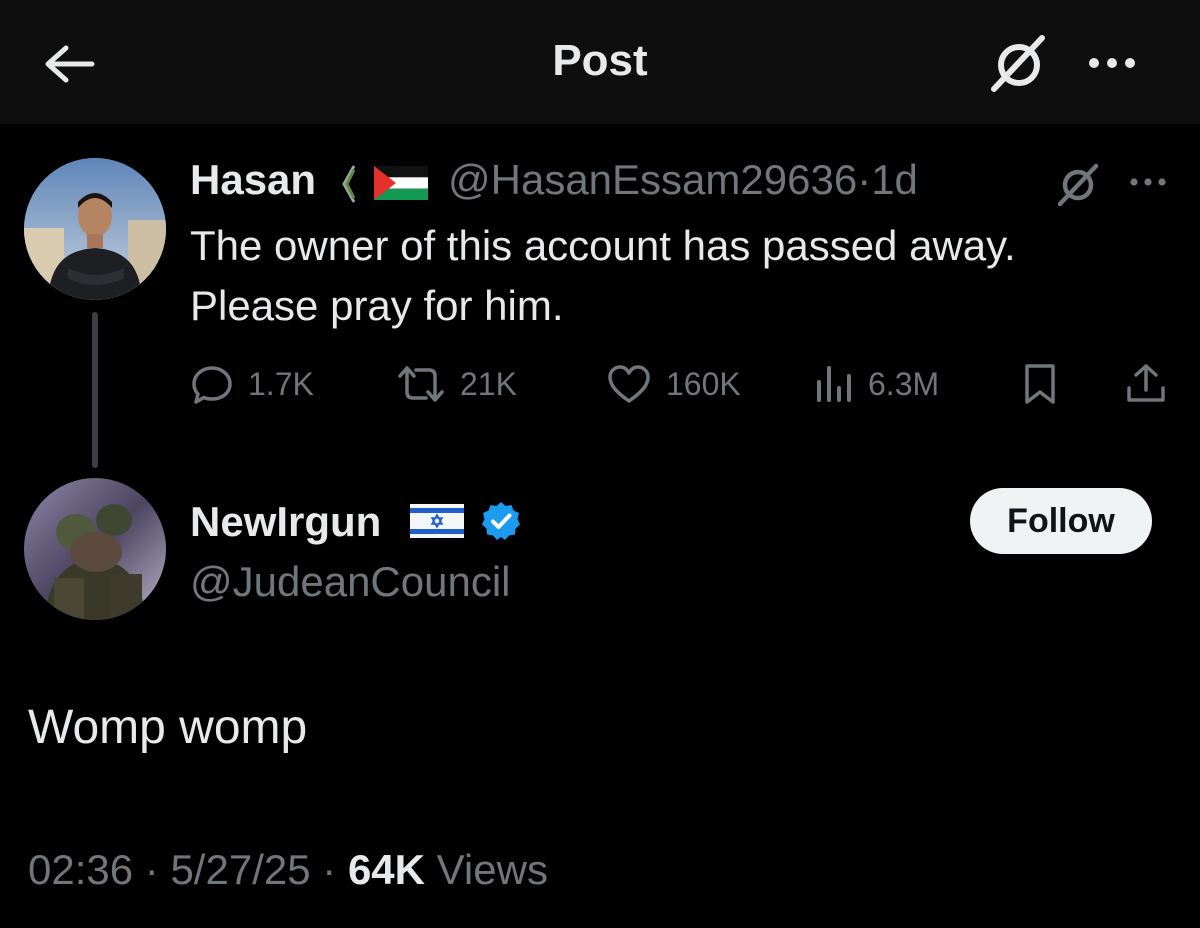 The height and width of the screenshot is (928, 1200). Describe the element at coordinates (600, 62) in the screenshot. I see `top-bar: Post` at that location.